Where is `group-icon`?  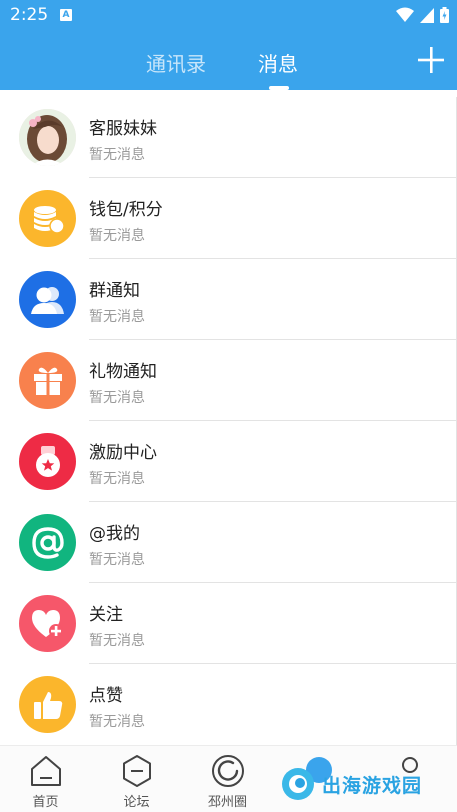
group-icon is located at coordinates (47, 300).